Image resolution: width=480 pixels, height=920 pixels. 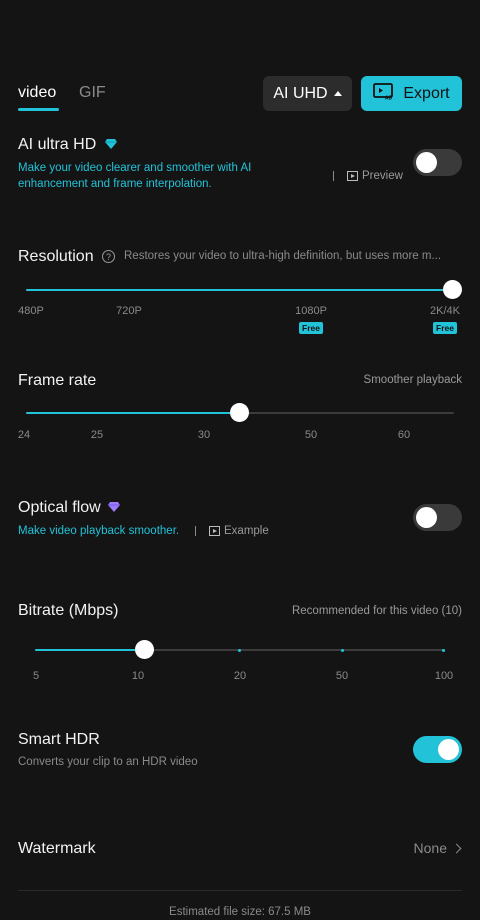 What do you see at coordinates (240, 912) in the screenshot?
I see `estimated-file-size: Estimated file size: 67.5 MB` at bounding box center [240, 912].